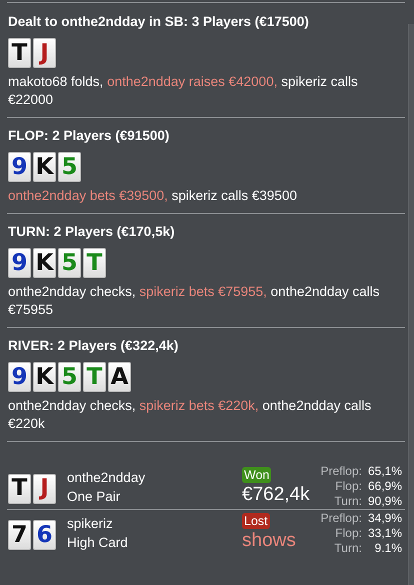 The height and width of the screenshot is (585, 414). Describe the element at coordinates (89, 136) in the screenshot. I see `street-heading: FLOP: 2 Players (€91500)` at that location.